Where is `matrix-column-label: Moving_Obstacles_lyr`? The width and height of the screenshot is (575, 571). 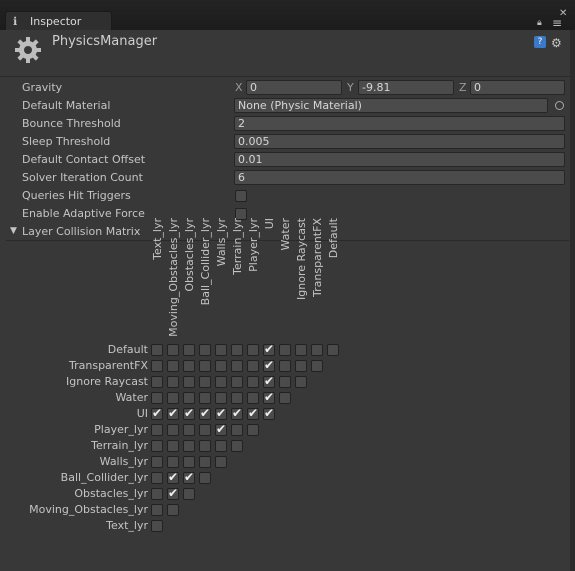
matrix-column-label: Moving_Obstacles_lyr is located at coordinates (173, 277).